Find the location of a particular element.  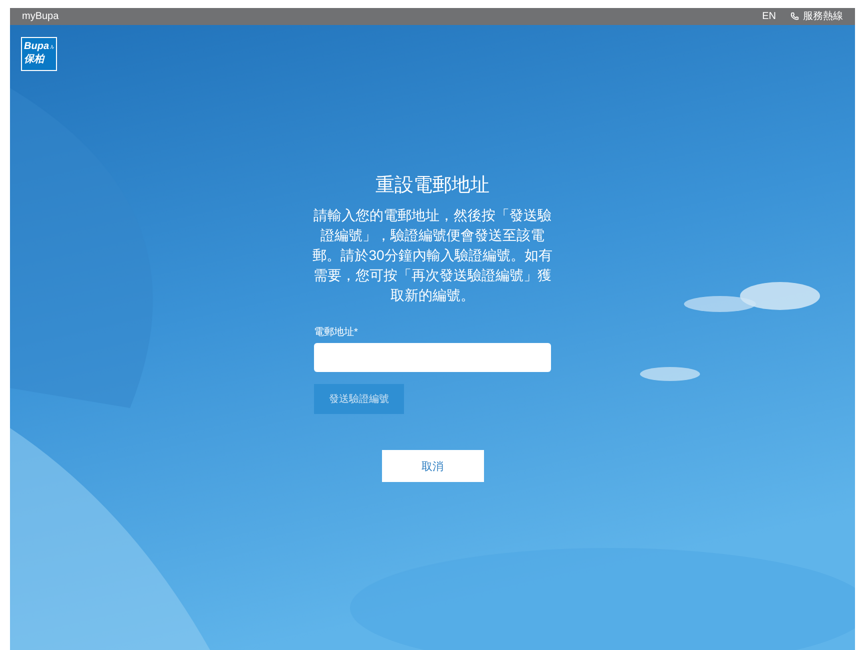

logo: Bupa 保柏 is located at coordinates (39, 54).